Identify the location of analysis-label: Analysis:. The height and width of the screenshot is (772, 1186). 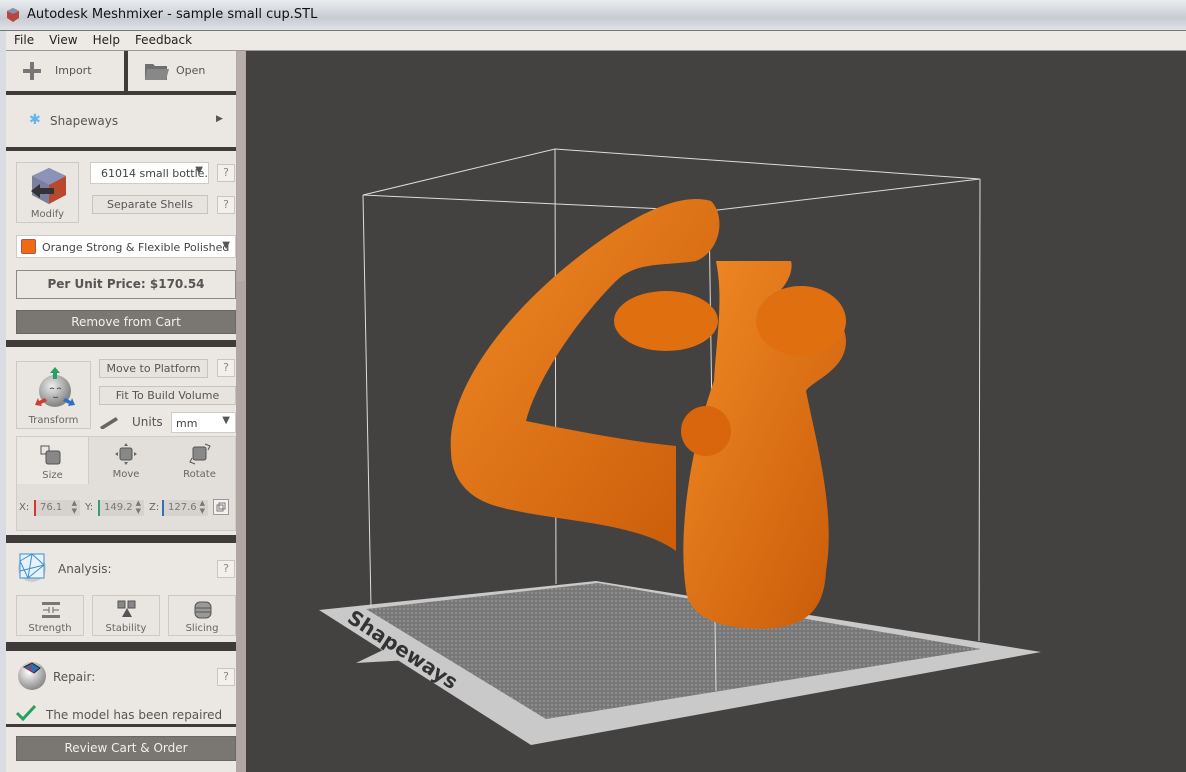
(85, 569).